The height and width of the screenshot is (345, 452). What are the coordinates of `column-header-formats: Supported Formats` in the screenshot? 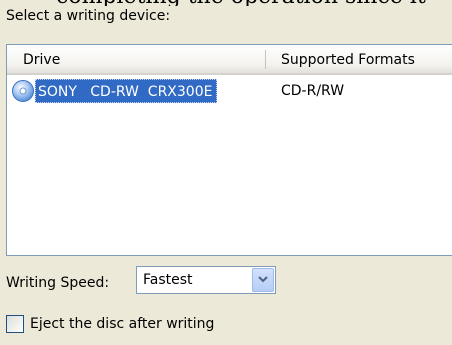 It's located at (358, 59).